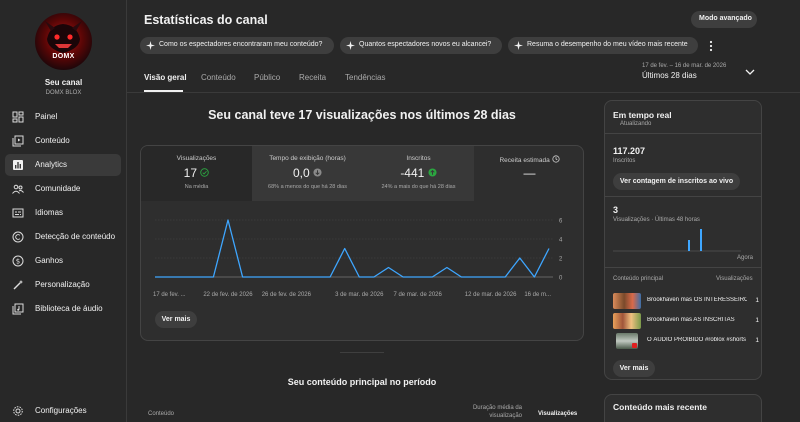  I want to click on sidebar-item-idiomas: Idiomas, so click(63, 213).